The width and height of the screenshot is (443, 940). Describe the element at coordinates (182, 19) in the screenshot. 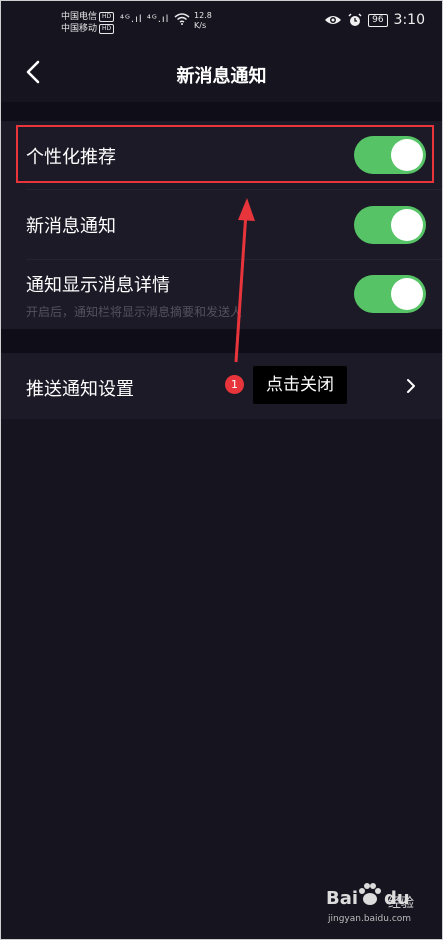

I see `wifi-icon` at that location.